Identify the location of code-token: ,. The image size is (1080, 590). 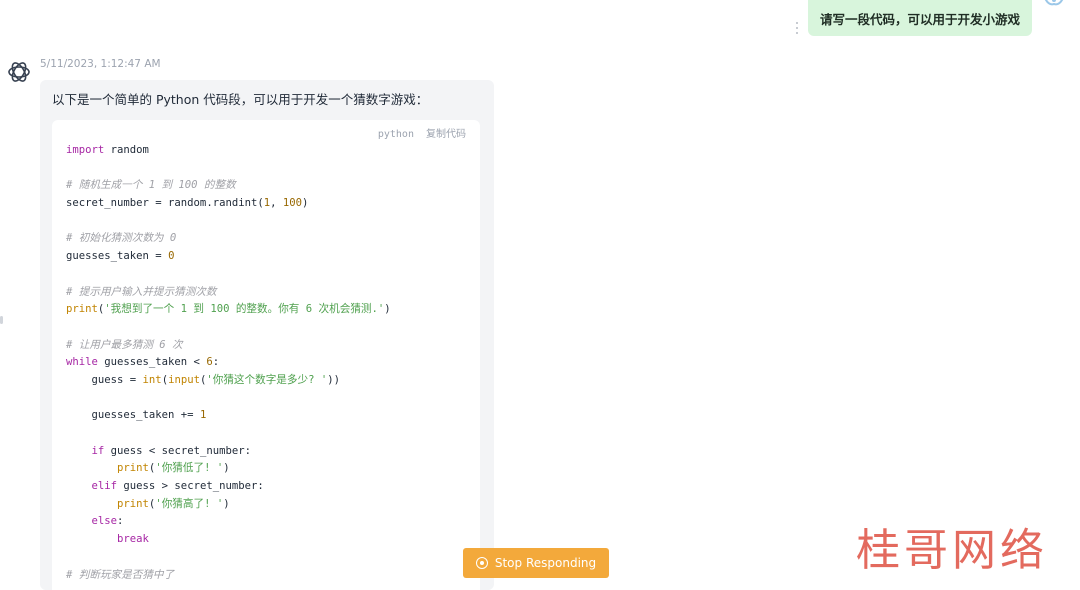
(276, 203).